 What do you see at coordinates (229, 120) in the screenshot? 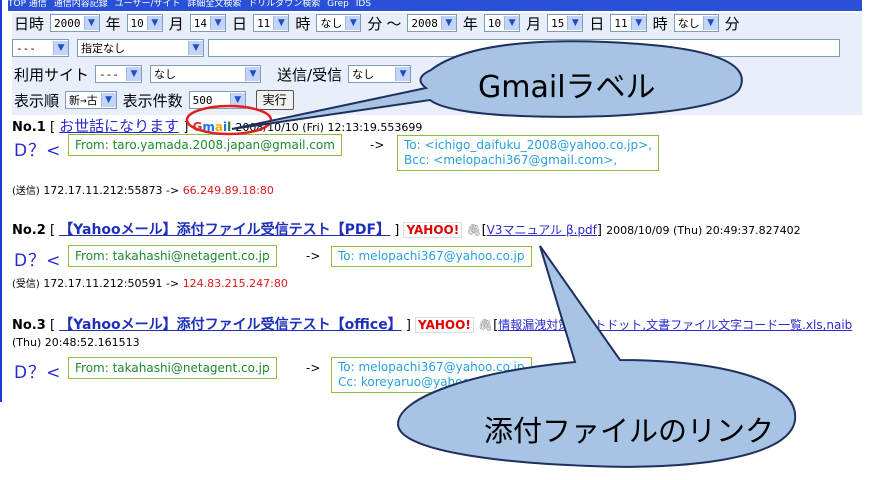
I see `highlight-ellipse` at bounding box center [229, 120].